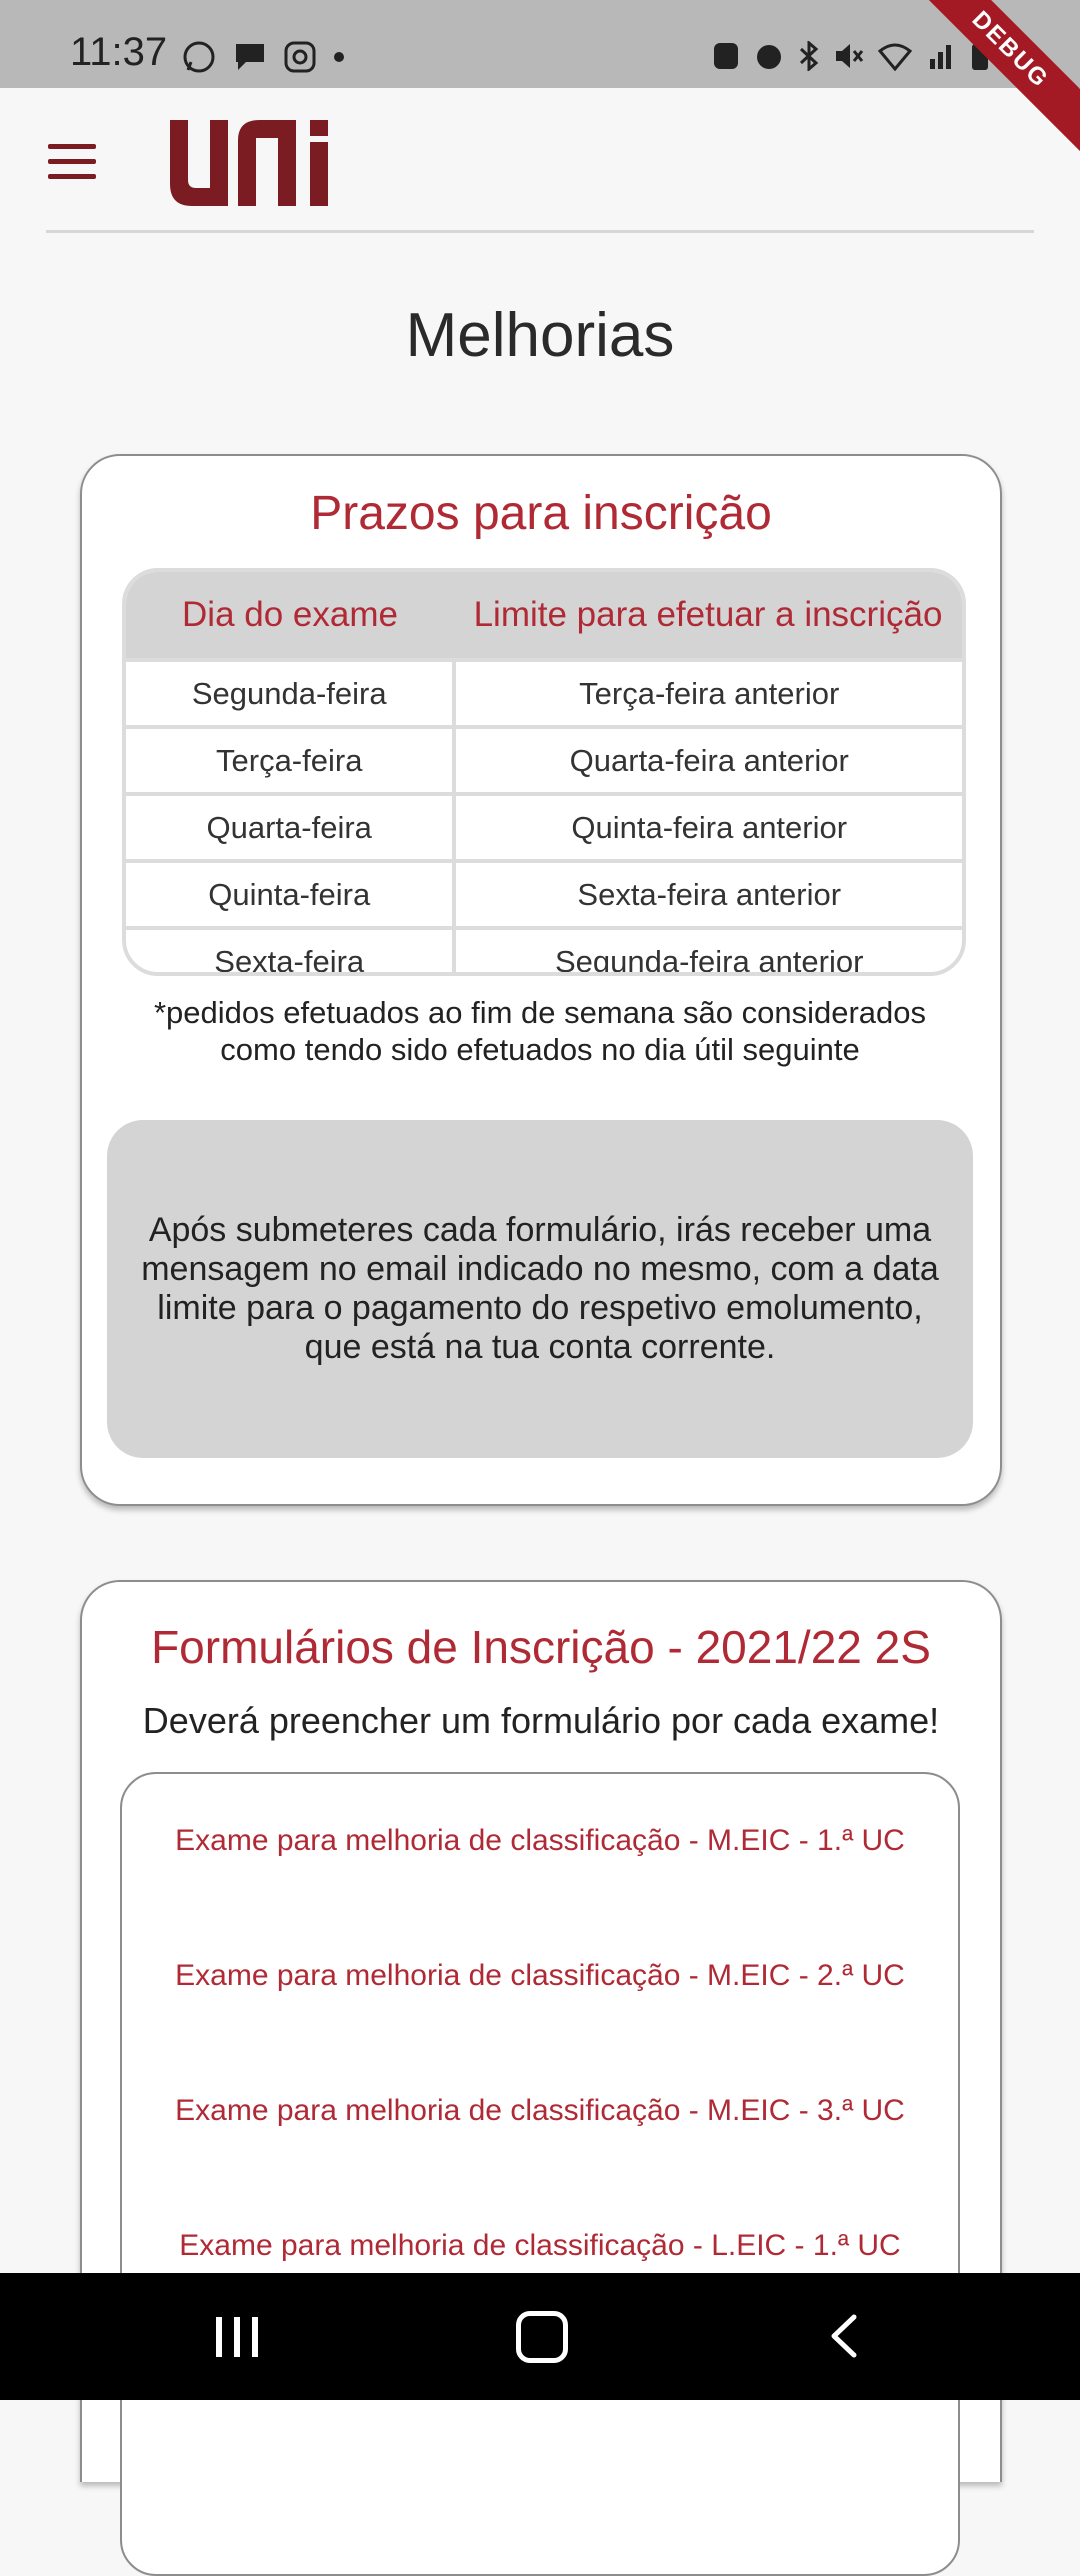 This screenshot has width=1080, height=2576. I want to click on mute-icon, so click(850, 56).